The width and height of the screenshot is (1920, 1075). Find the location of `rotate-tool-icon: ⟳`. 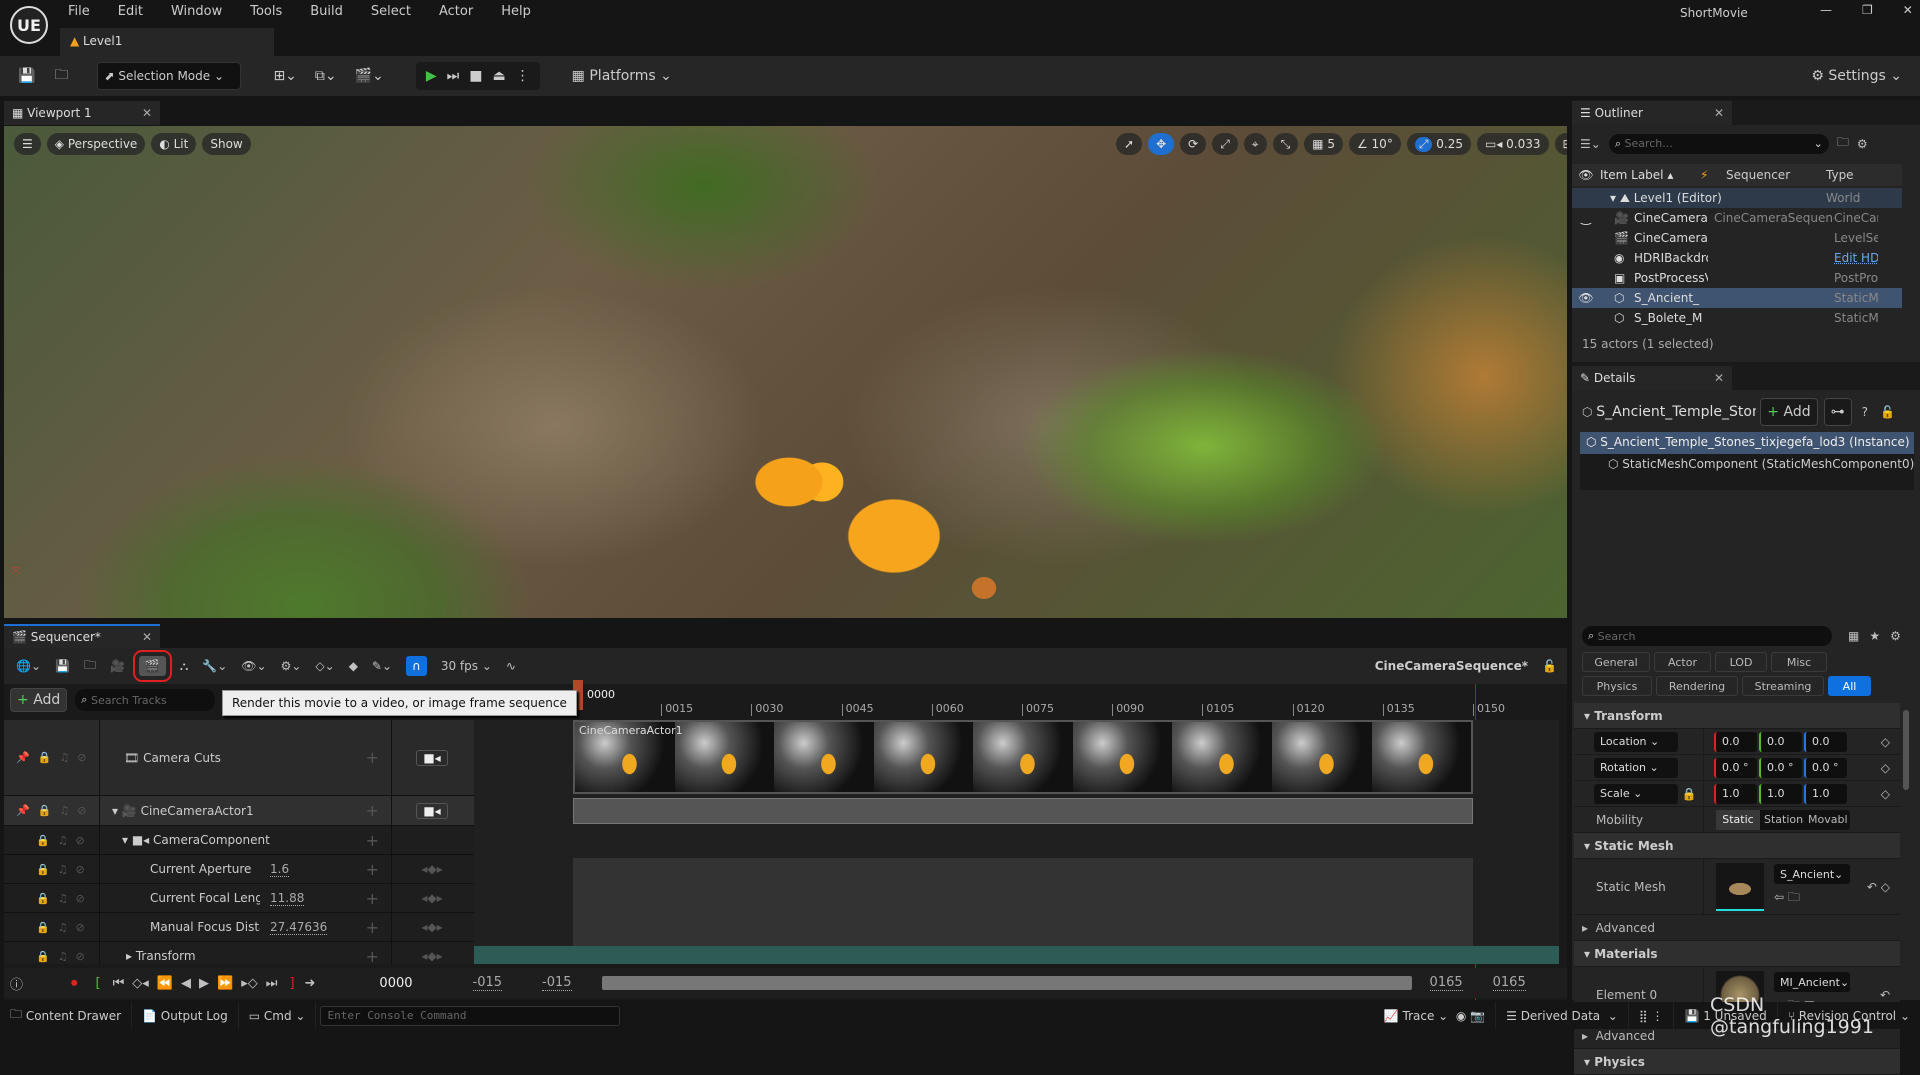

rotate-tool-icon: ⟳ is located at coordinates (1193, 144).